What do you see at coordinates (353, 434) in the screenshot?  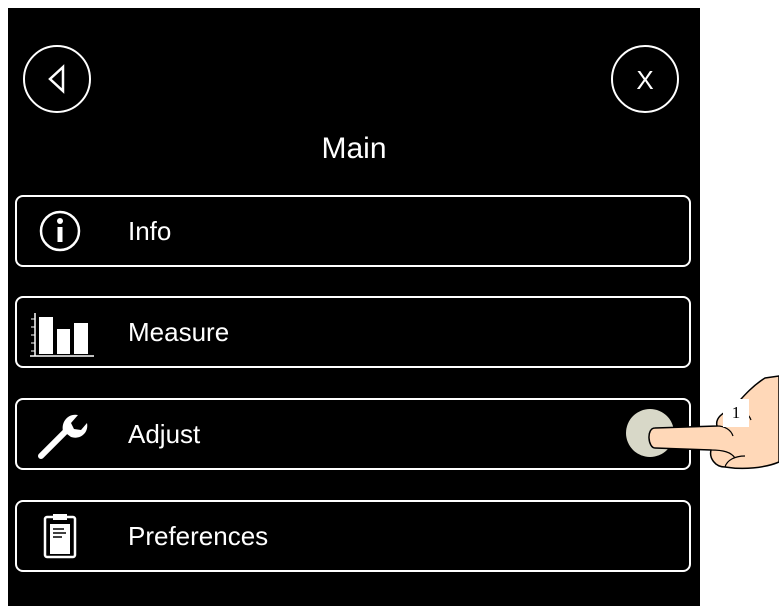 I see `menu-item-adjust: Adjust` at bounding box center [353, 434].